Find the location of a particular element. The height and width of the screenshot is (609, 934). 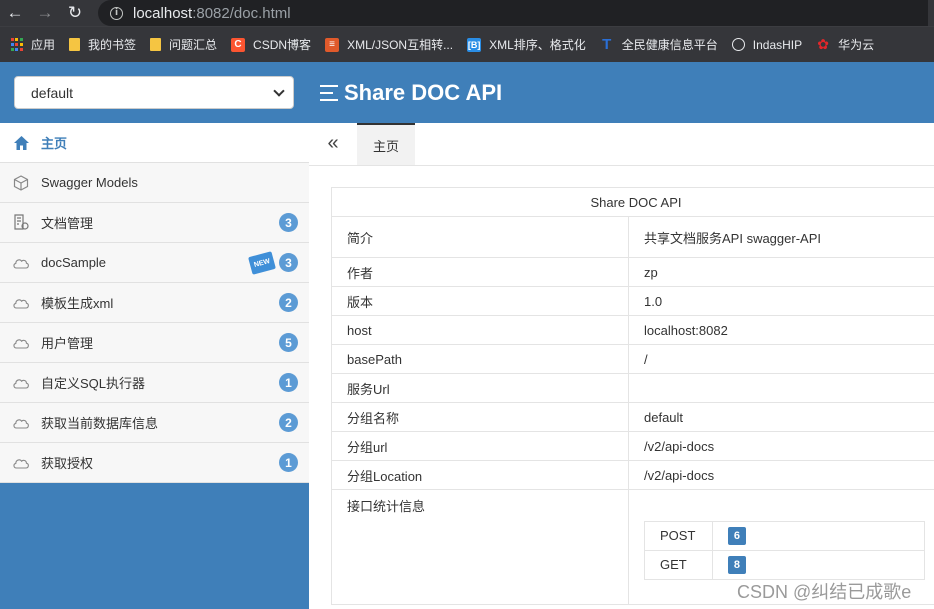

bookmark-label: IndasHIP is located at coordinates (777, 44).